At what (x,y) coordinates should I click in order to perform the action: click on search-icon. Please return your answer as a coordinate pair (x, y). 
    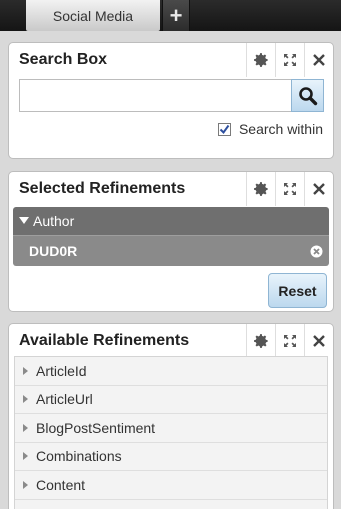
    Looking at the image, I should click on (307, 95).